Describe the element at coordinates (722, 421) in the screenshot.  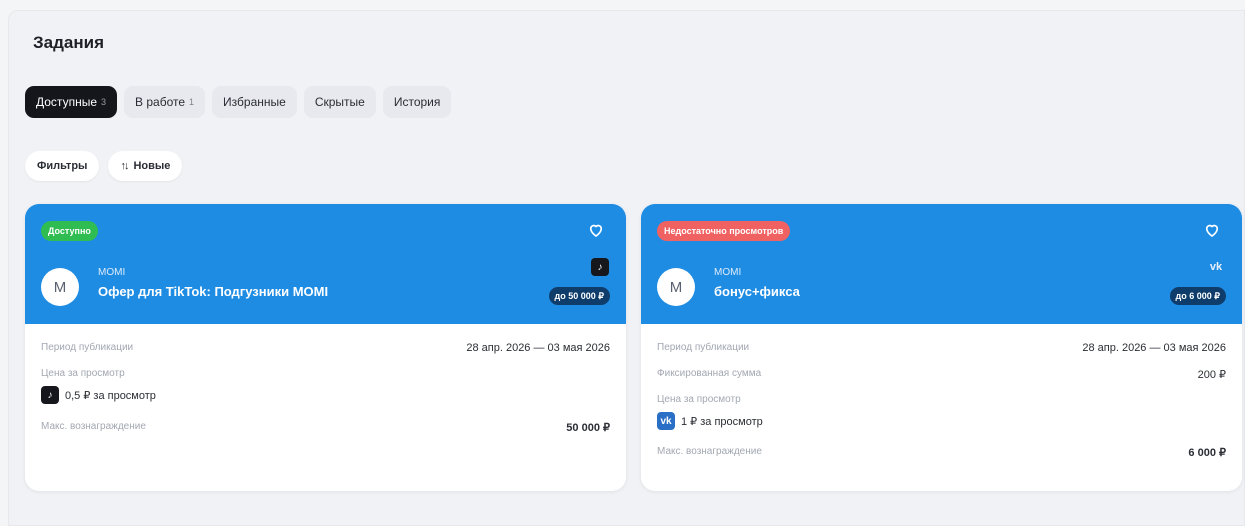
I see `price-value: 1 ₽ за просмотр` at that location.